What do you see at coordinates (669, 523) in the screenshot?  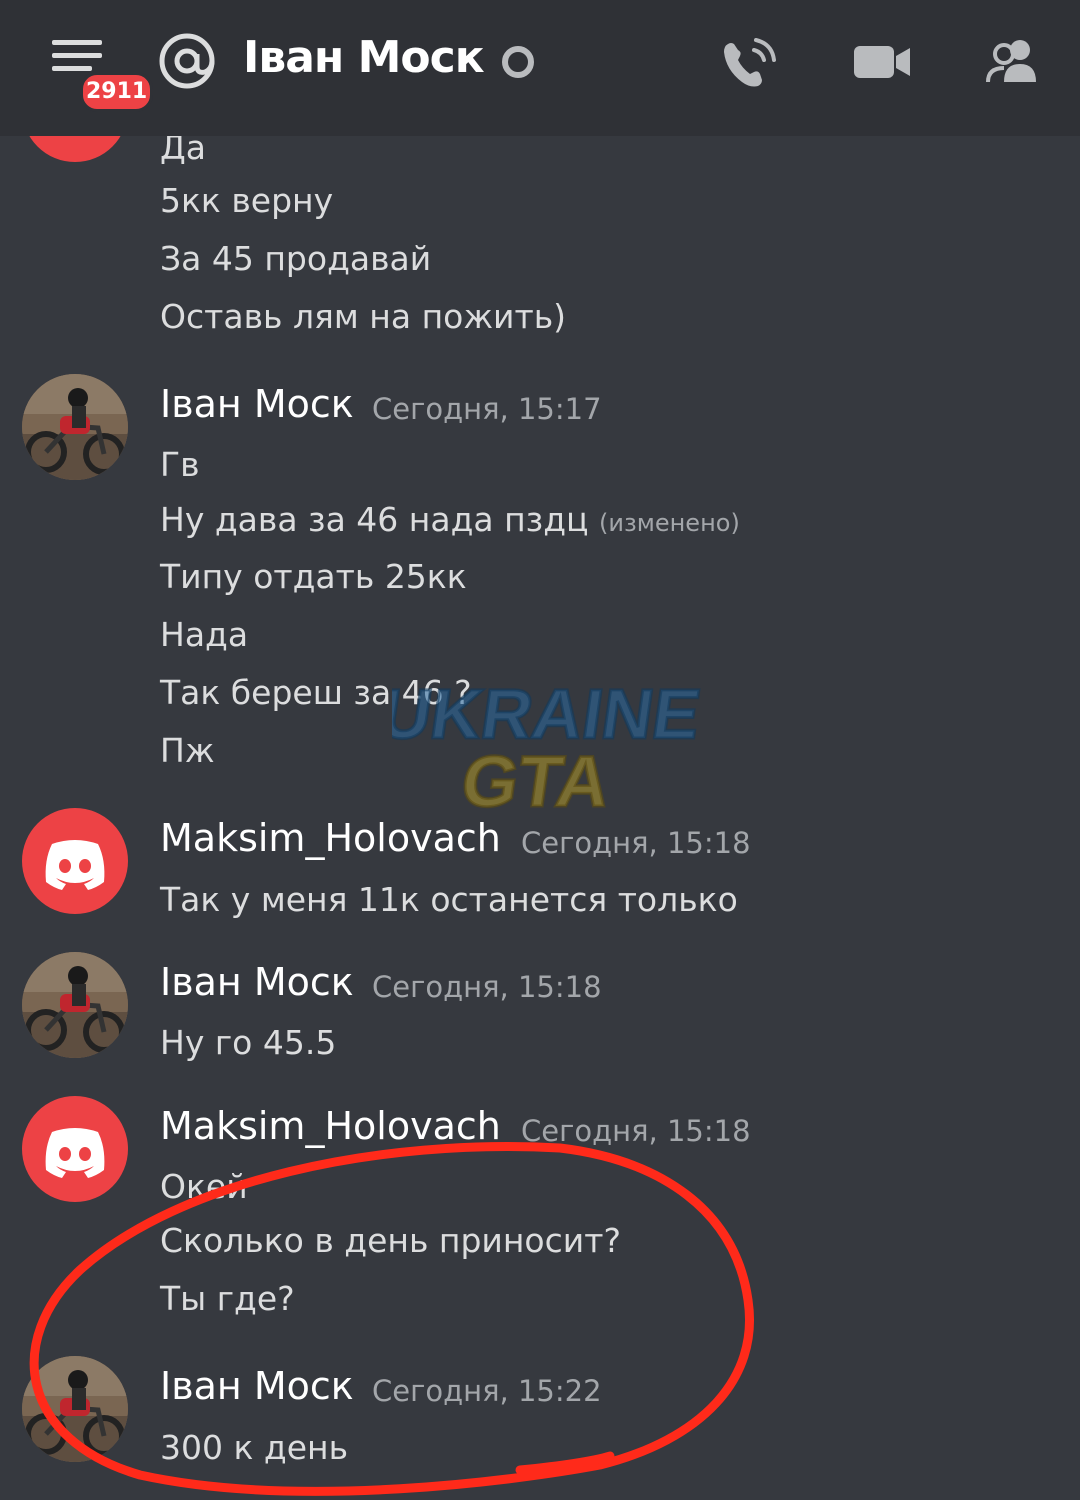 I see `edited-label: (изменено)` at bounding box center [669, 523].